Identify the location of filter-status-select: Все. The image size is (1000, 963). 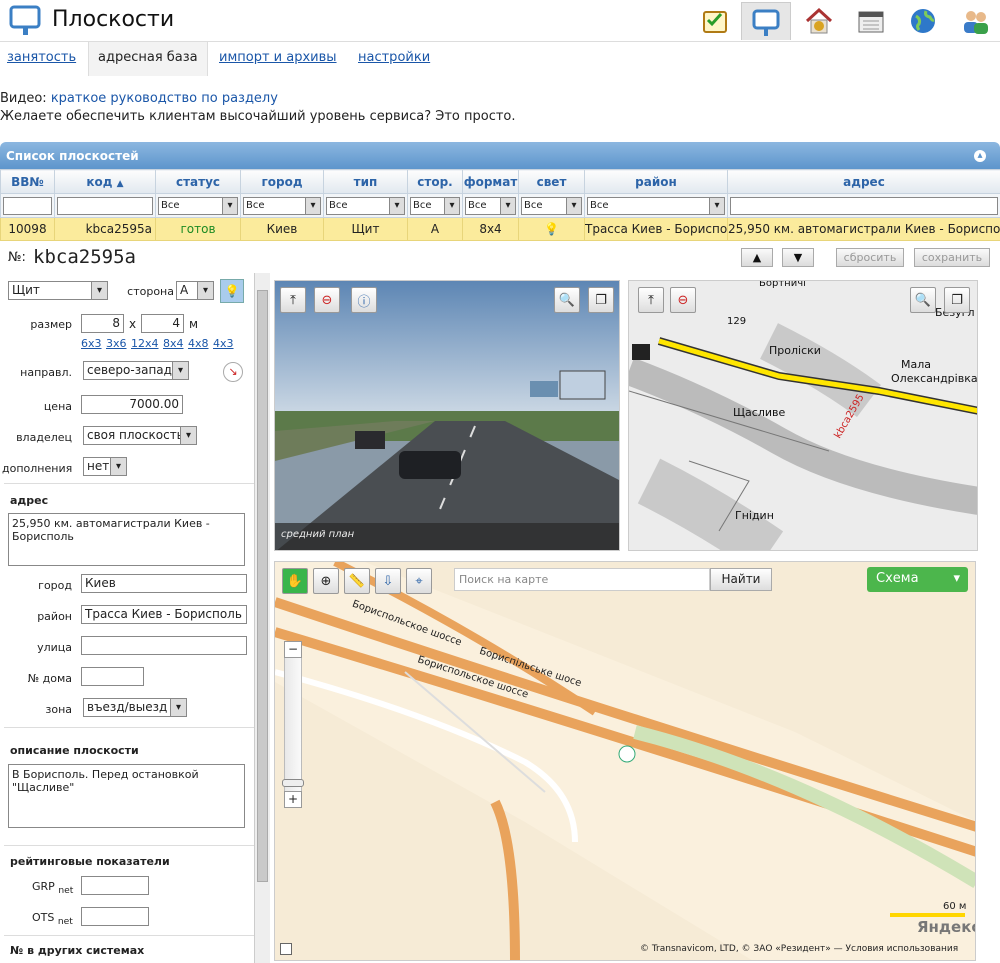
(198, 205).